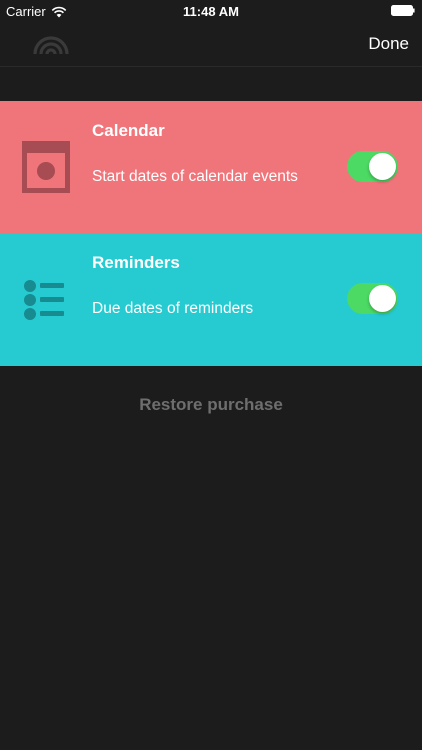  Describe the element at coordinates (44, 300) in the screenshot. I see `list-icon` at that location.